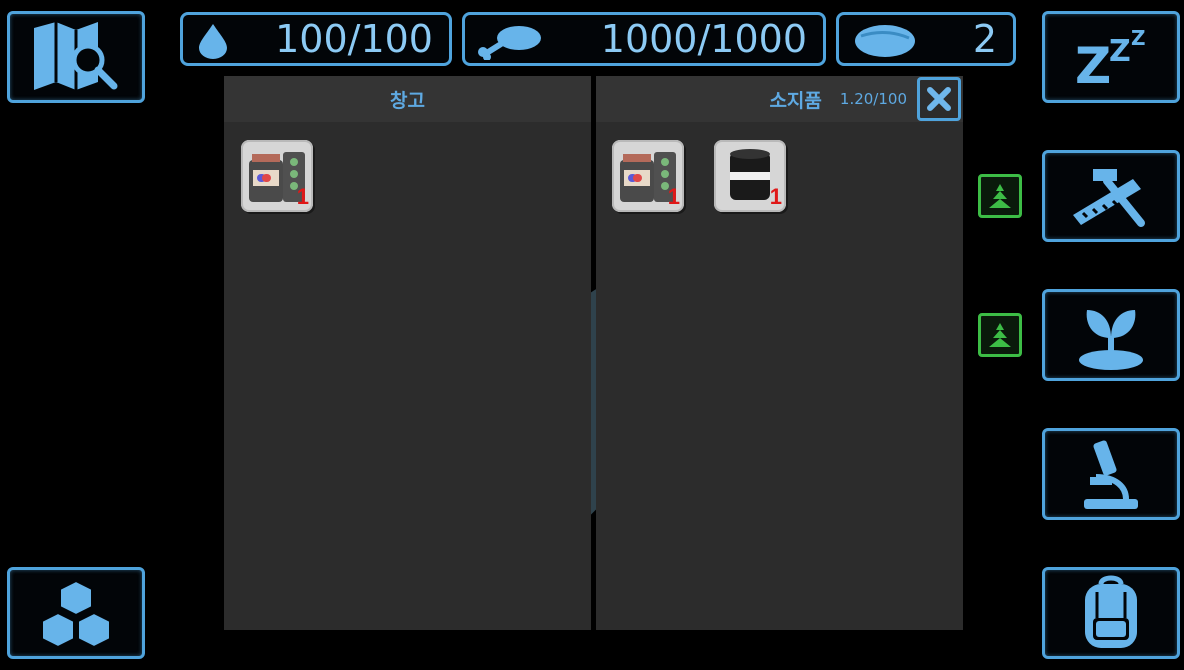 This screenshot has height=670, width=1184. I want to click on food-value: 1000/1000, so click(703, 39).